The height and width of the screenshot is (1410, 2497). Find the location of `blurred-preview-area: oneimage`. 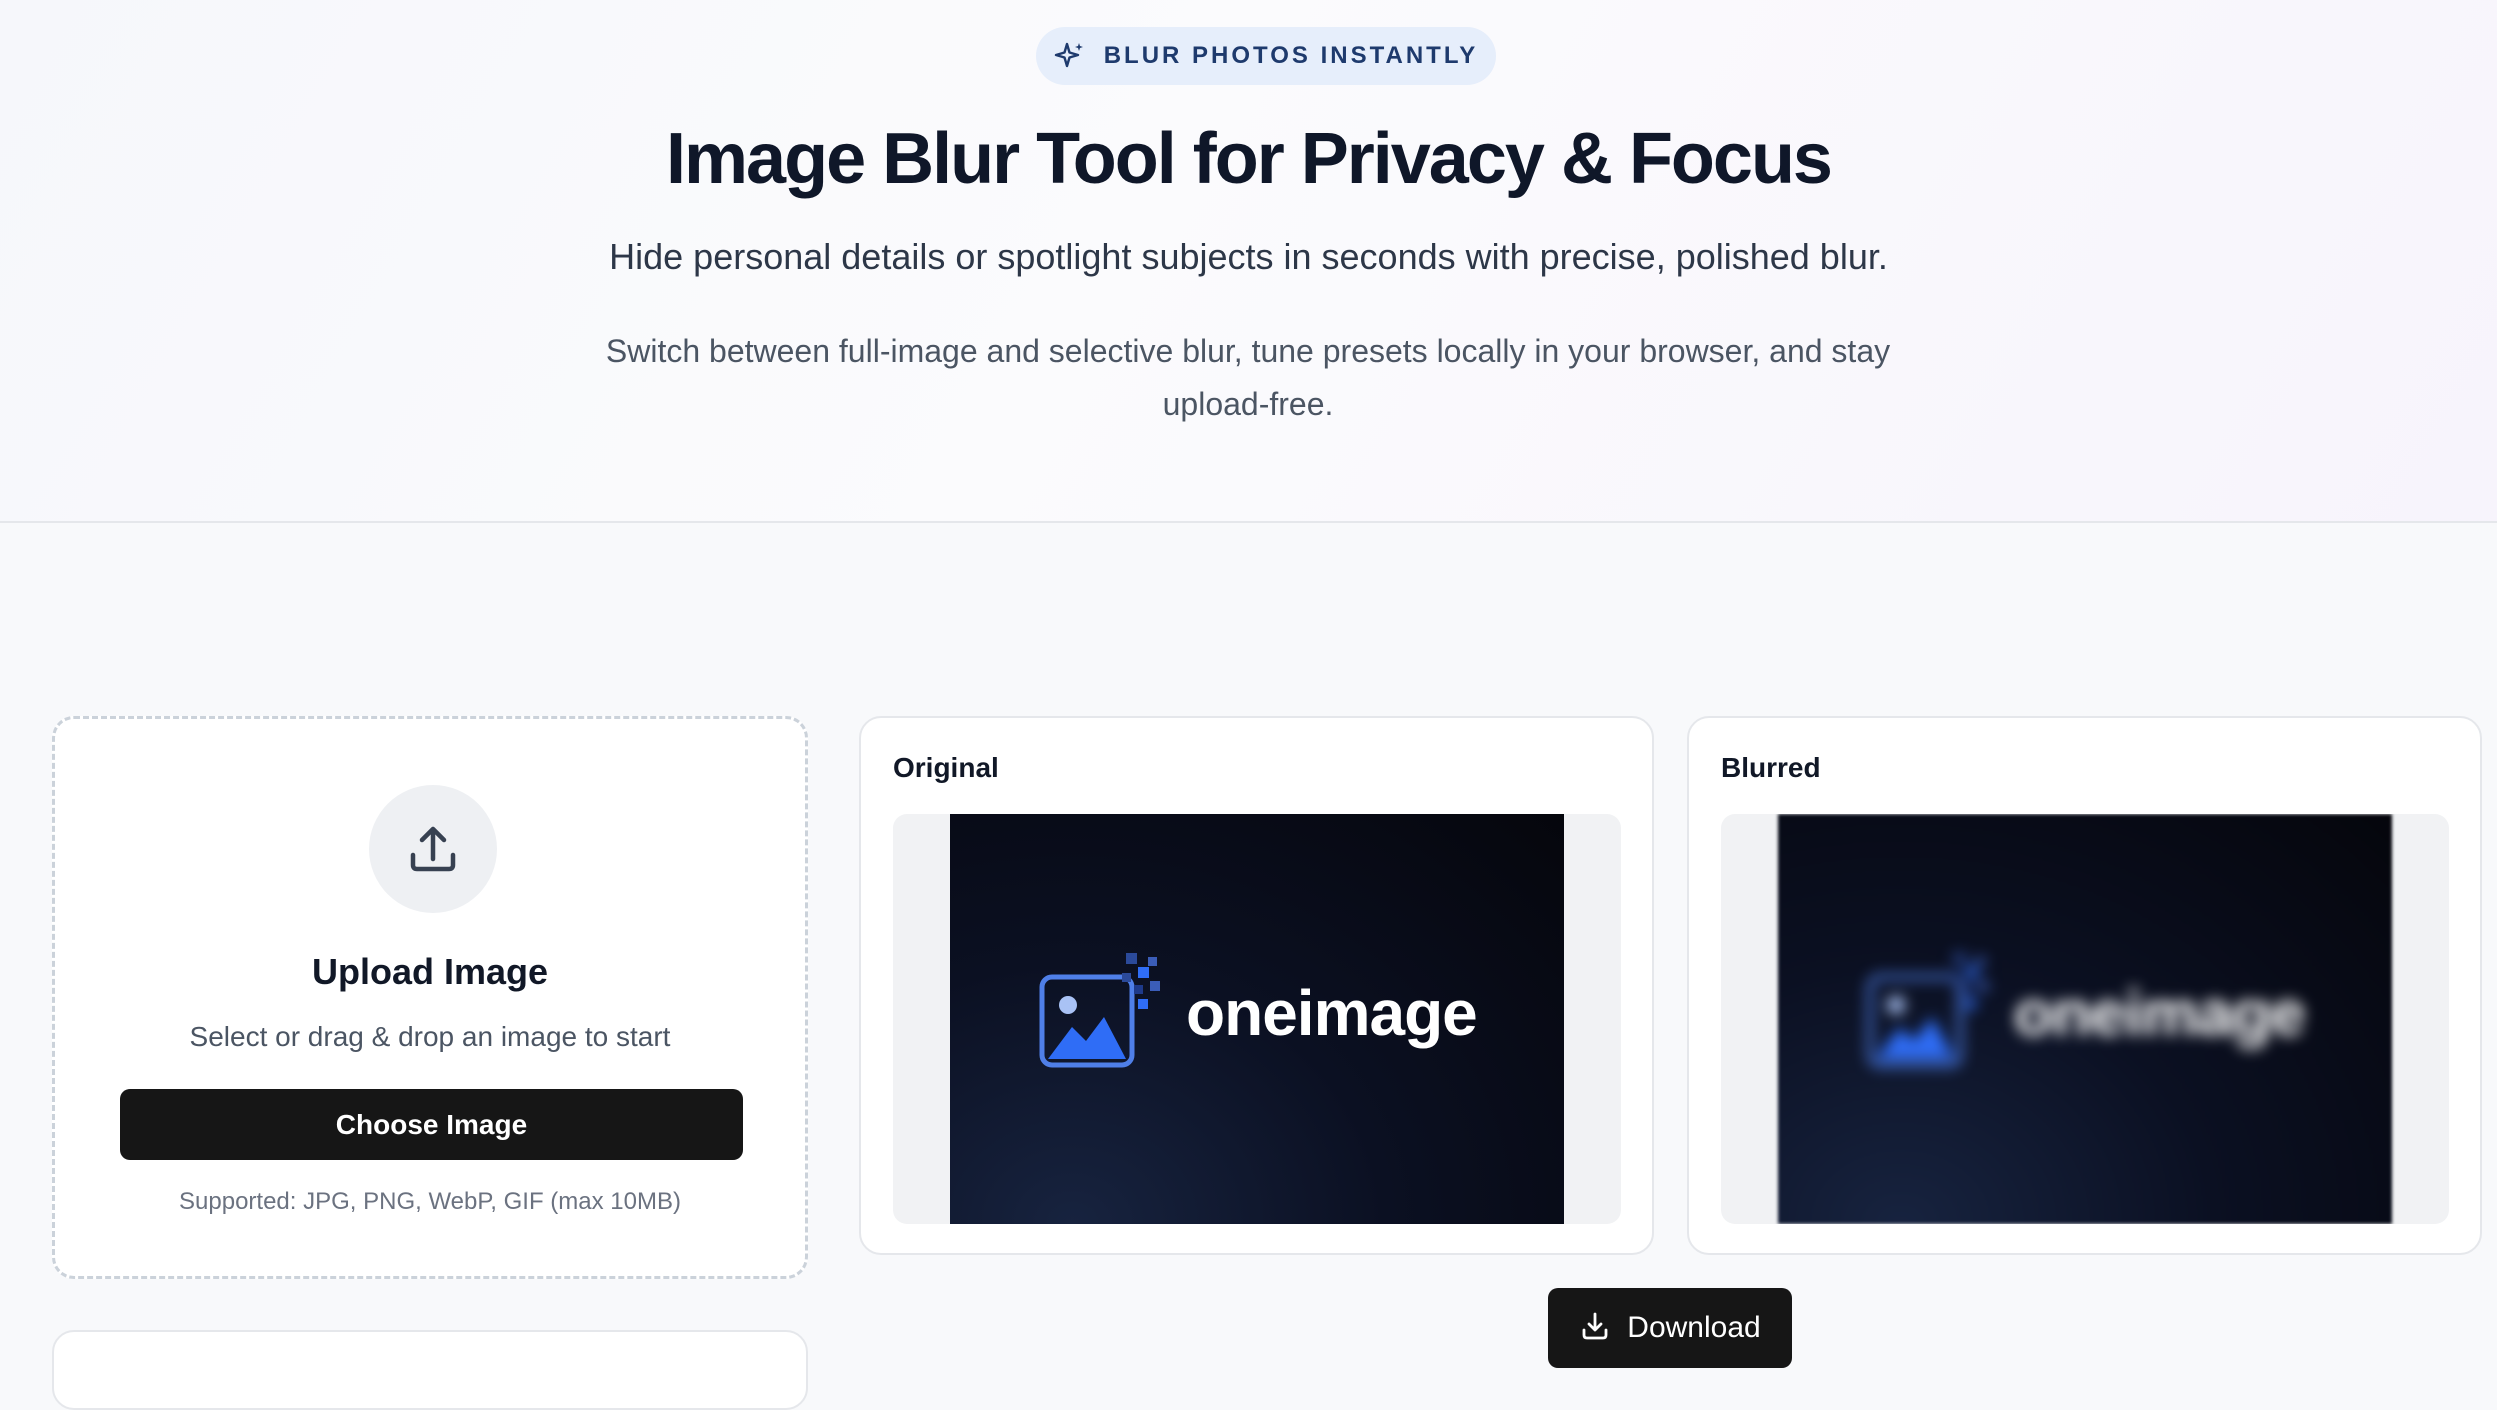

blurred-preview-area: oneimage is located at coordinates (2085, 1019).